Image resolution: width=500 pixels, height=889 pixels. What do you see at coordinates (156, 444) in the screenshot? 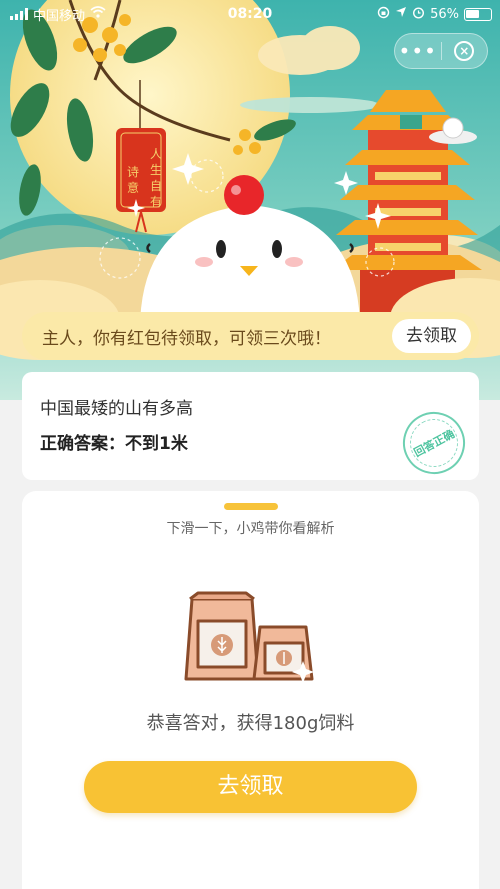
I see `answer-value: 不到1米` at bounding box center [156, 444].